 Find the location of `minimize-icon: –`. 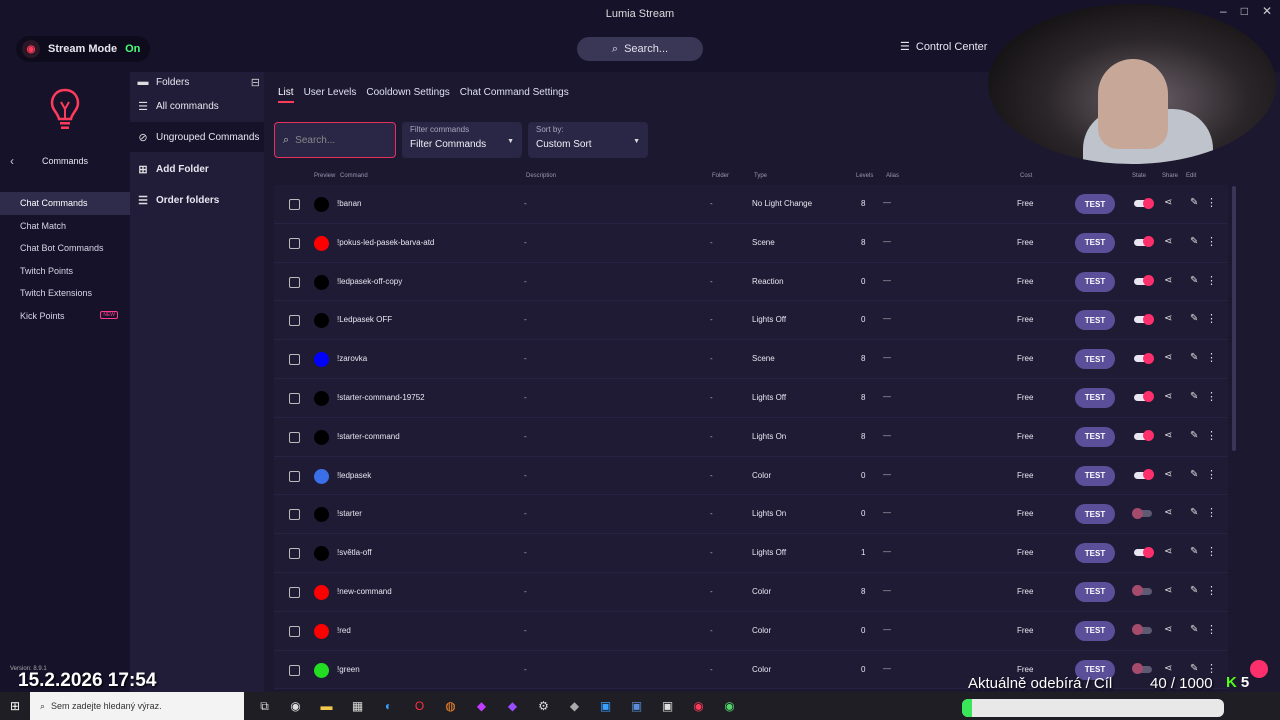

minimize-icon: – is located at coordinates (1223, 11).